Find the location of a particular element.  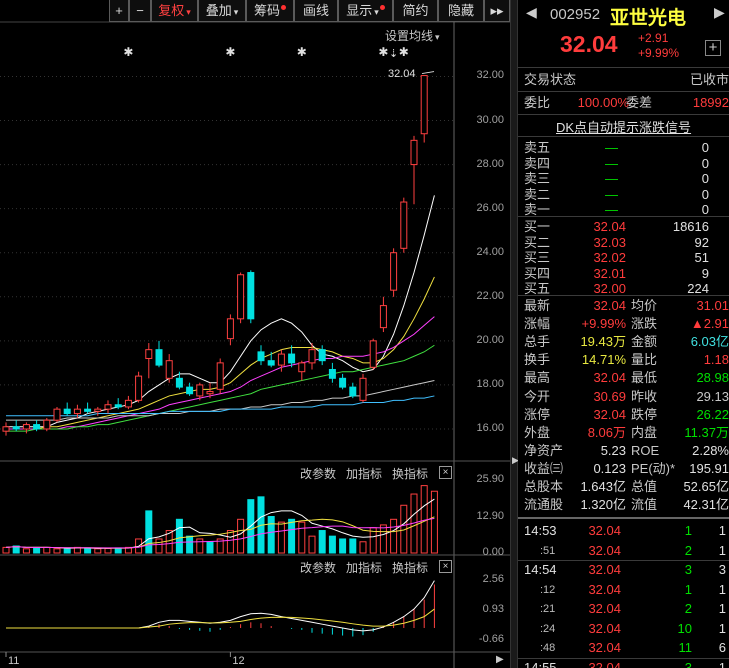

stat-label: 流通股 is located at coordinates (544, 505).